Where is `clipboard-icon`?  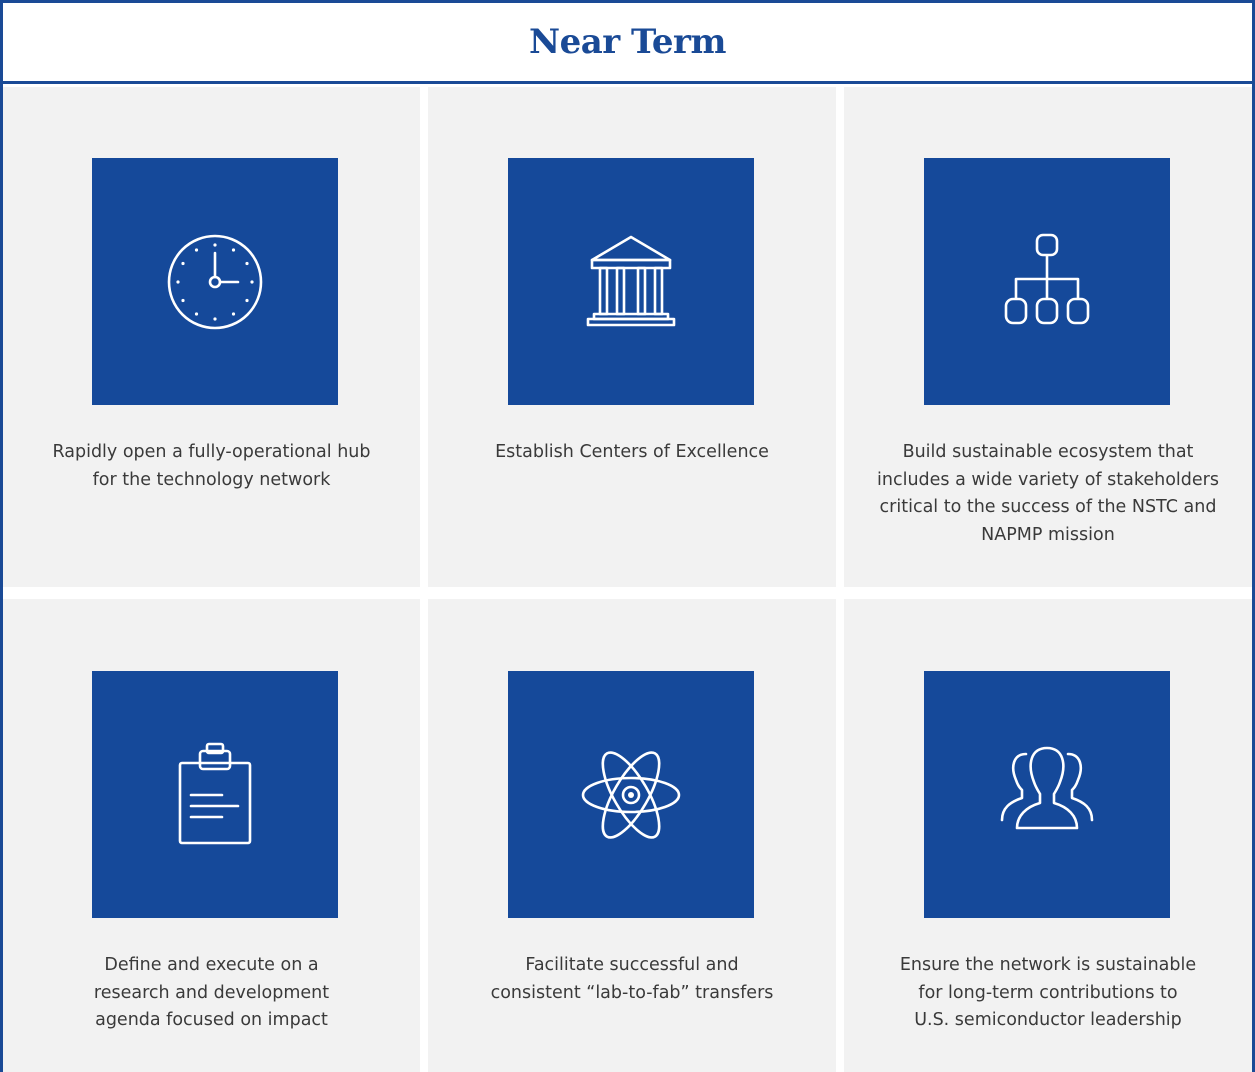 clipboard-icon is located at coordinates (215, 793).